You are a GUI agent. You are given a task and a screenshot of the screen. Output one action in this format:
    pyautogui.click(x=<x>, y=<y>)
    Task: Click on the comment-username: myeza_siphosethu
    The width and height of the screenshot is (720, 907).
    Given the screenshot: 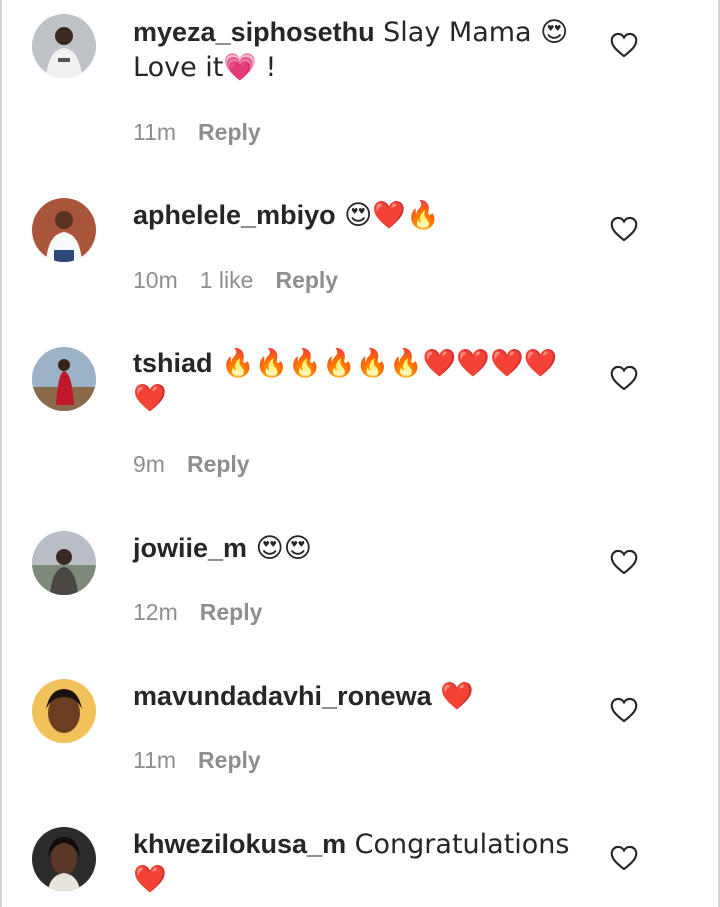 What is the action you would take?
    pyautogui.click(x=254, y=32)
    